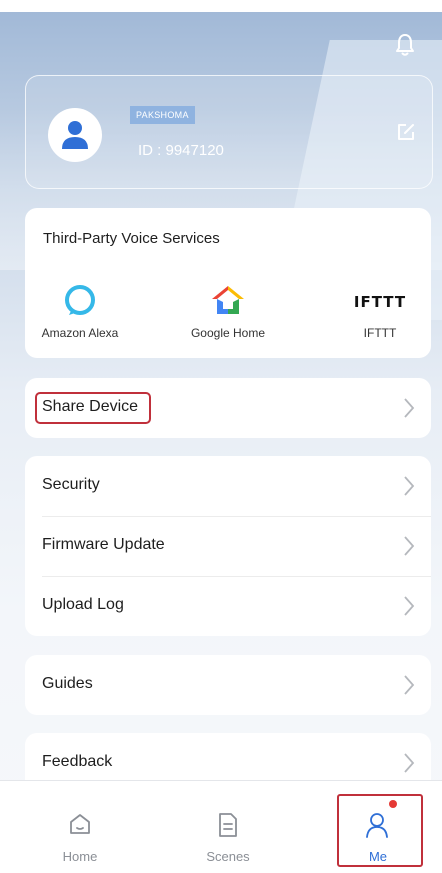 The image size is (442, 873). I want to click on menu-item-upload-log: Upload Log, so click(228, 606).